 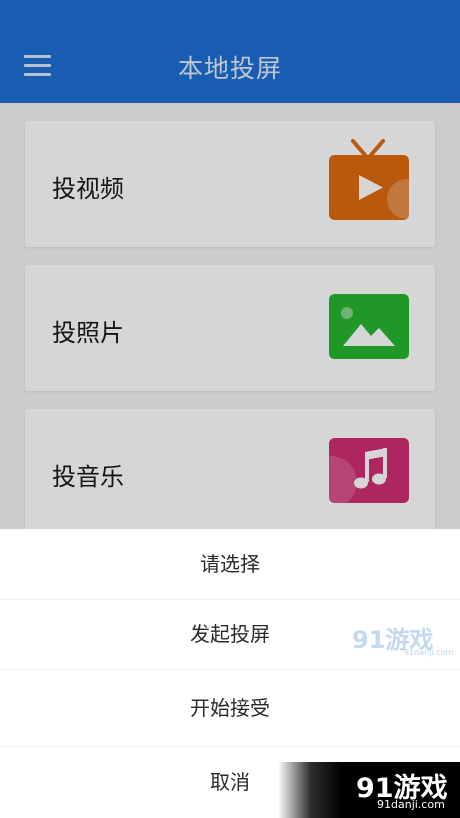 I want to click on site-watermark-banner: 91游戏 91danji.com, so click(x=369, y=790).